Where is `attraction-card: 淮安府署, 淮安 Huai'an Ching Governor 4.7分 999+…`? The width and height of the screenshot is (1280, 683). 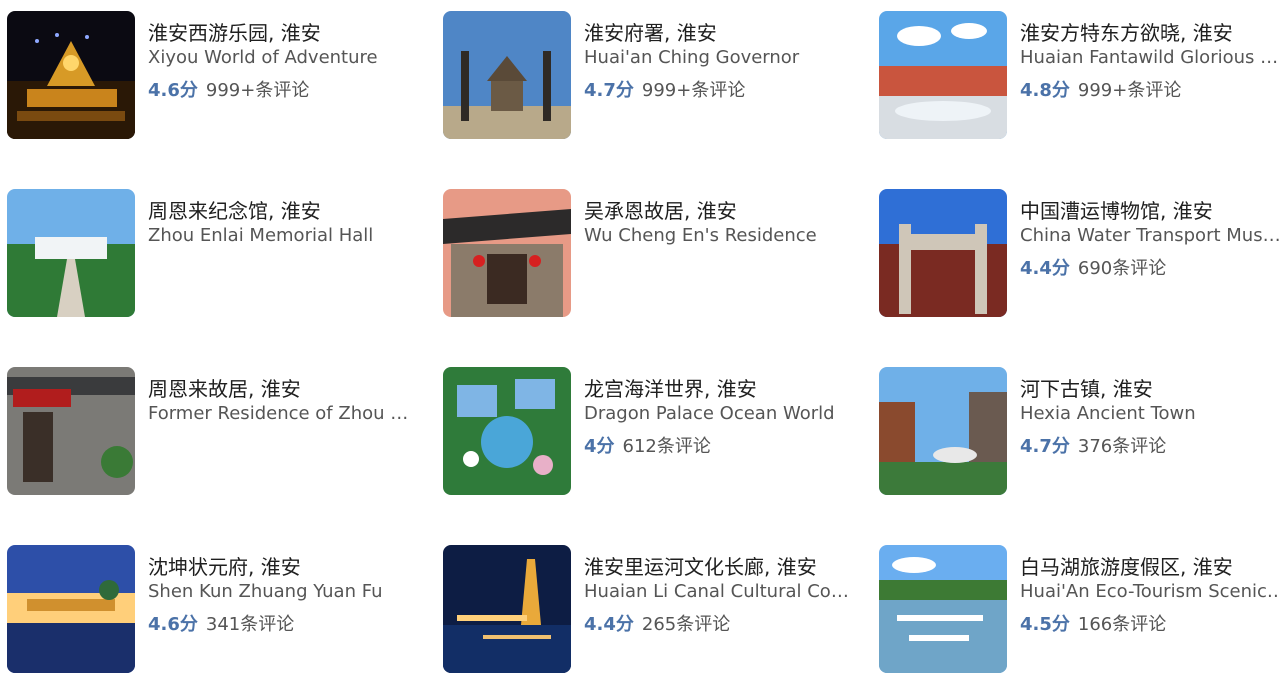 attraction-card: 淮安府署, 淮安 Huai'an Ching Governor 4.7分 999+… is located at coordinates (658, 76).